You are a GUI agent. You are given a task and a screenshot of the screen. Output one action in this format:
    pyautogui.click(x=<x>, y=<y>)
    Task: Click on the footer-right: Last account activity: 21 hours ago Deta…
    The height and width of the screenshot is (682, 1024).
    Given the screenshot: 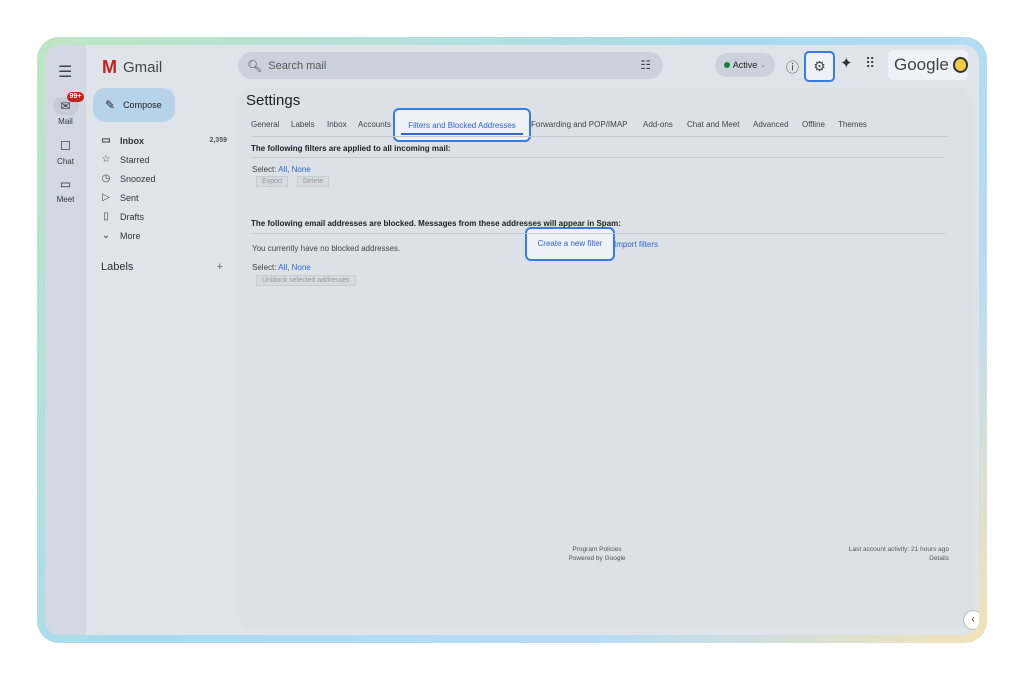 What is the action you would take?
    pyautogui.click(x=899, y=554)
    